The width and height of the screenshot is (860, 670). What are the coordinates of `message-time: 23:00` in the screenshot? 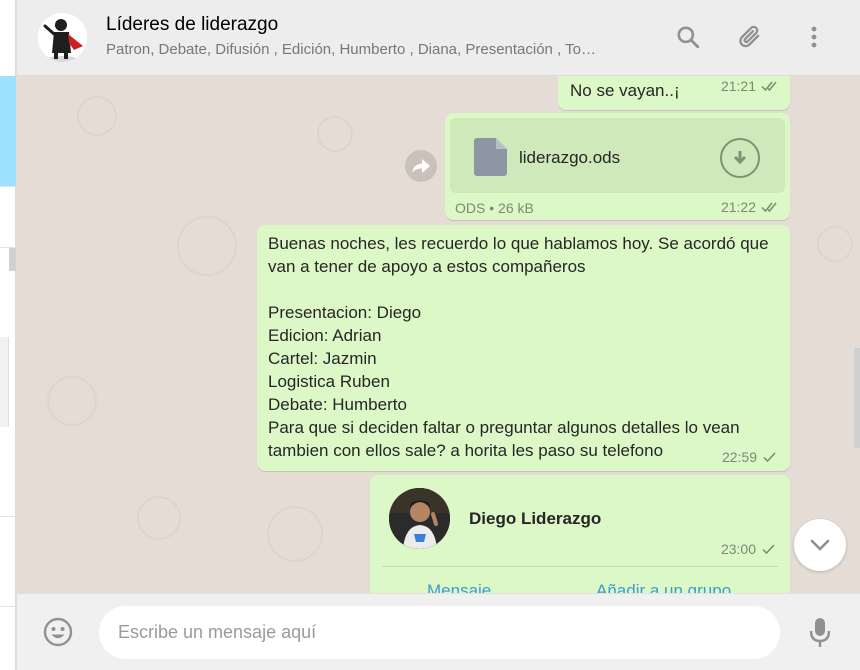 It's located at (738, 549).